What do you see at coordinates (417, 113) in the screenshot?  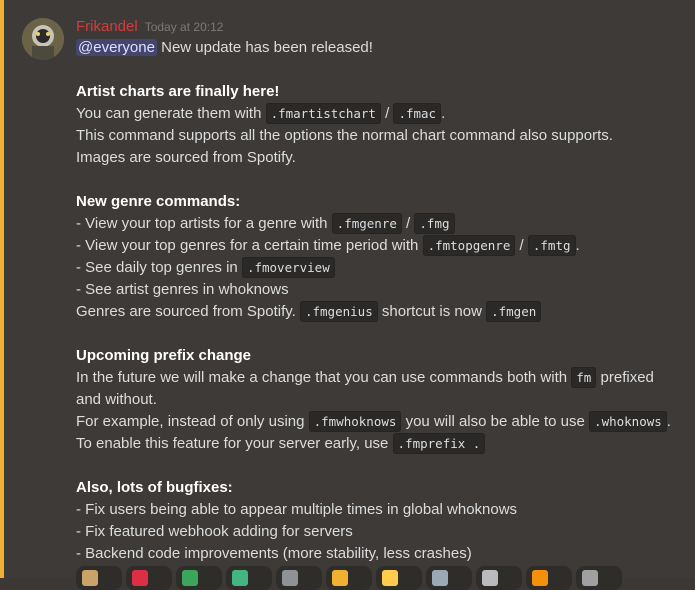 I see `code-fmac: .fmac` at bounding box center [417, 113].